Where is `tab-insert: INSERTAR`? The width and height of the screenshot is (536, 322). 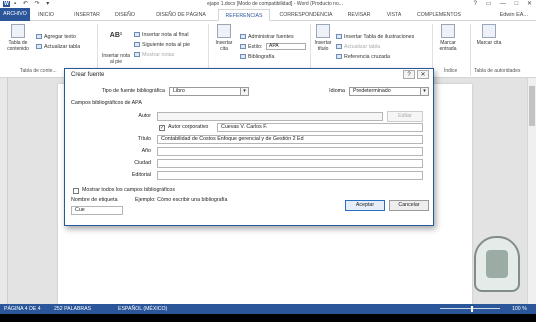
tab-insert: INSERTAR is located at coordinates (87, 15).